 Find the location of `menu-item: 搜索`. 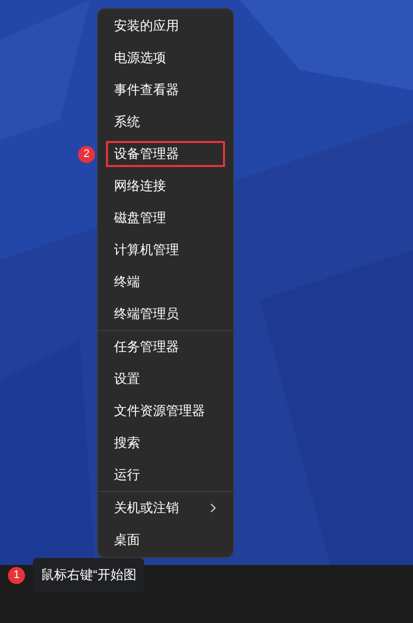

menu-item: 搜索 is located at coordinates (165, 443).